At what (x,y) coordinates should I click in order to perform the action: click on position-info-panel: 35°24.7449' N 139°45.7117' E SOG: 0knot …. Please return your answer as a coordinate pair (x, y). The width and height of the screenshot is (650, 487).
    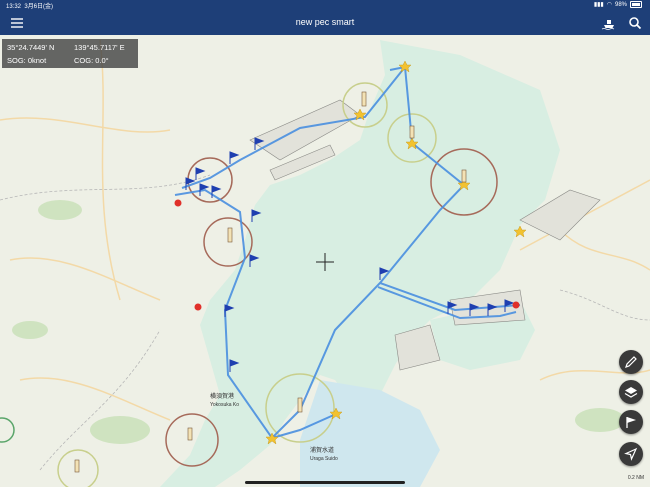
    Looking at the image, I should click on (70, 53).